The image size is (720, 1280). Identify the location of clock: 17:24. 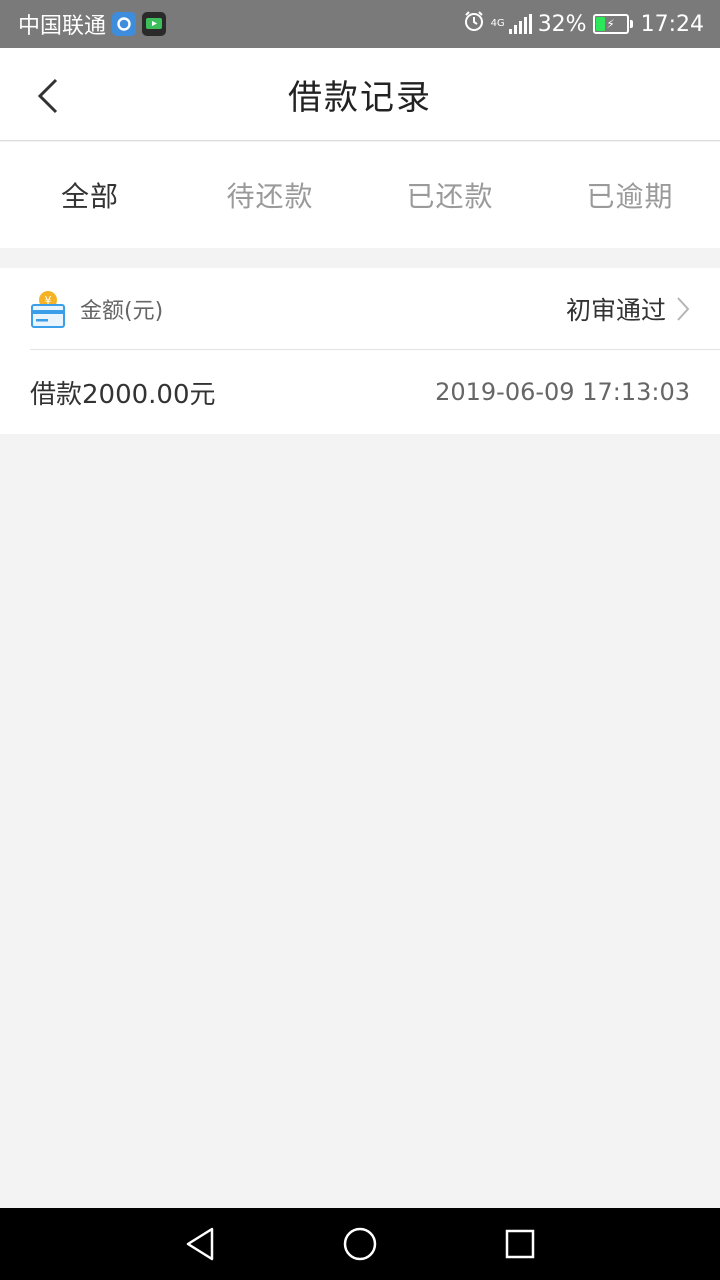
(672, 24).